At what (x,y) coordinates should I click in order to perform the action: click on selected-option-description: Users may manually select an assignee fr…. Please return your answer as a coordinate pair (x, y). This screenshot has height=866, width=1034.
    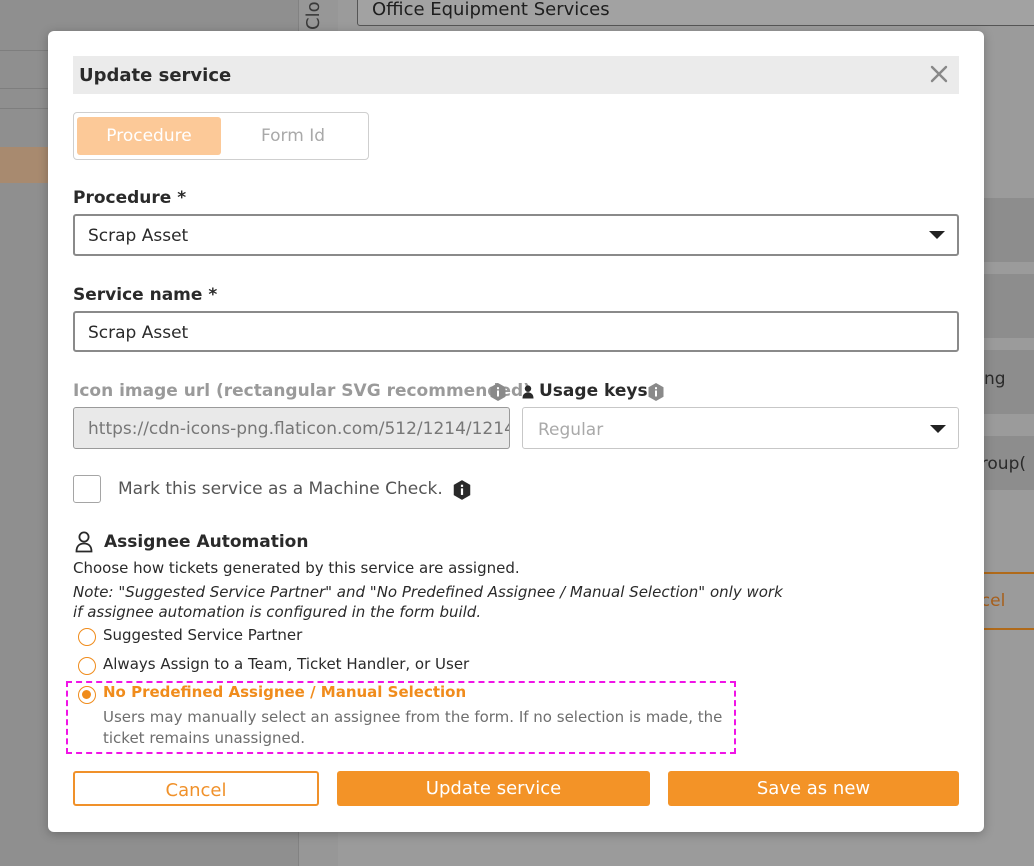
    Looking at the image, I should click on (413, 727).